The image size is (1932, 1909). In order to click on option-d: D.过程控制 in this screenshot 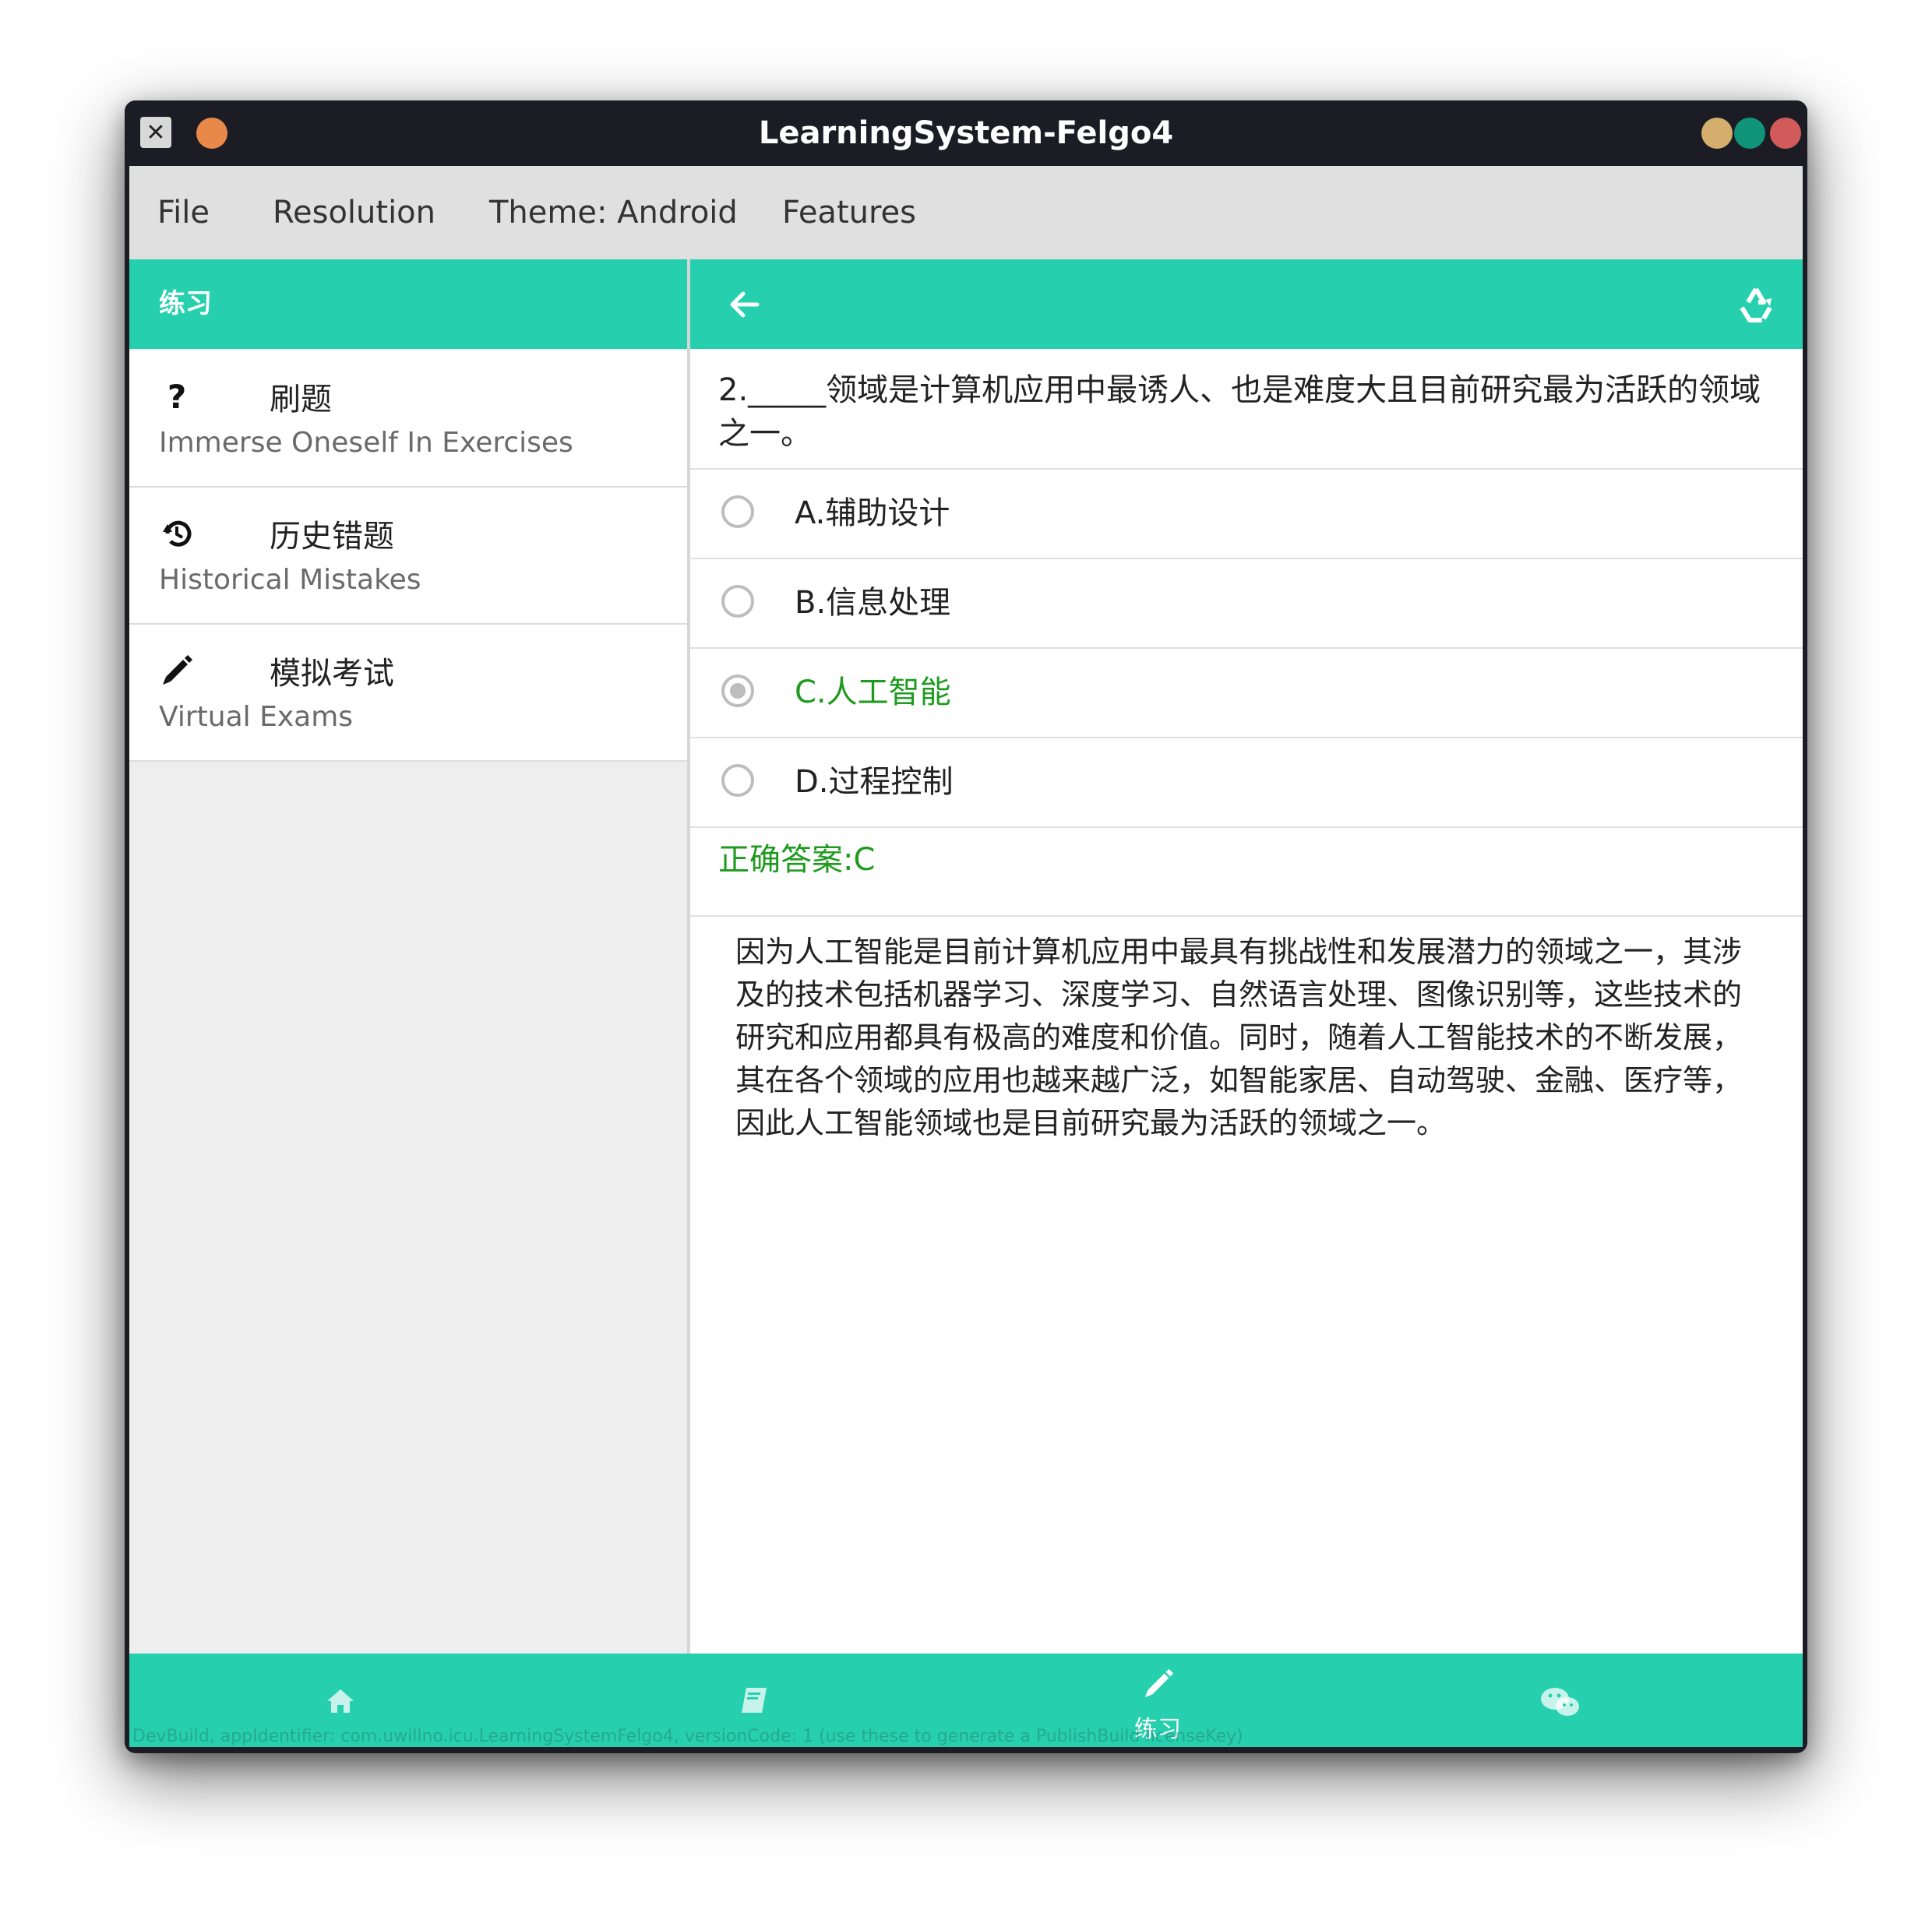, I will do `click(1246, 782)`.